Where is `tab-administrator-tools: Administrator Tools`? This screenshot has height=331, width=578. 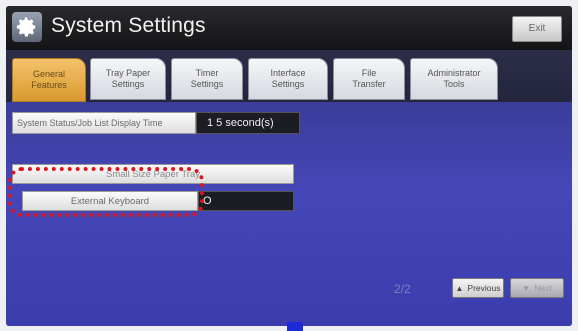
tab-administrator-tools: Administrator Tools is located at coordinates (454, 79).